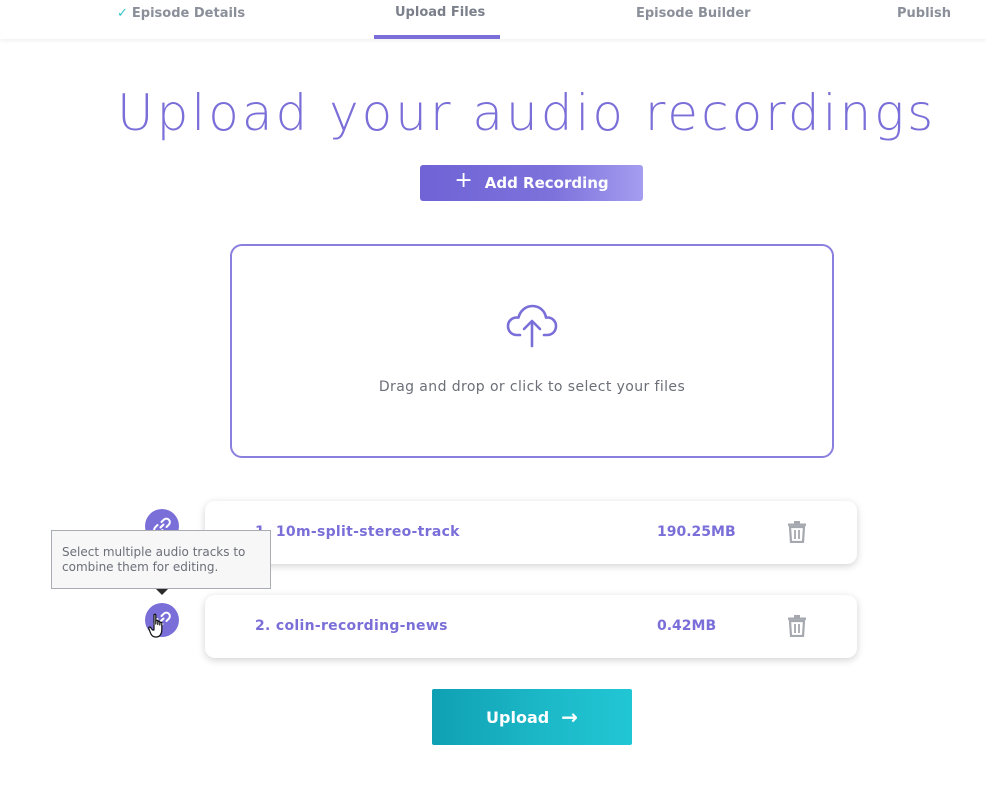 The width and height of the screenshot is (986, 787). I want to click on file-index: 2., so click(263, 626).